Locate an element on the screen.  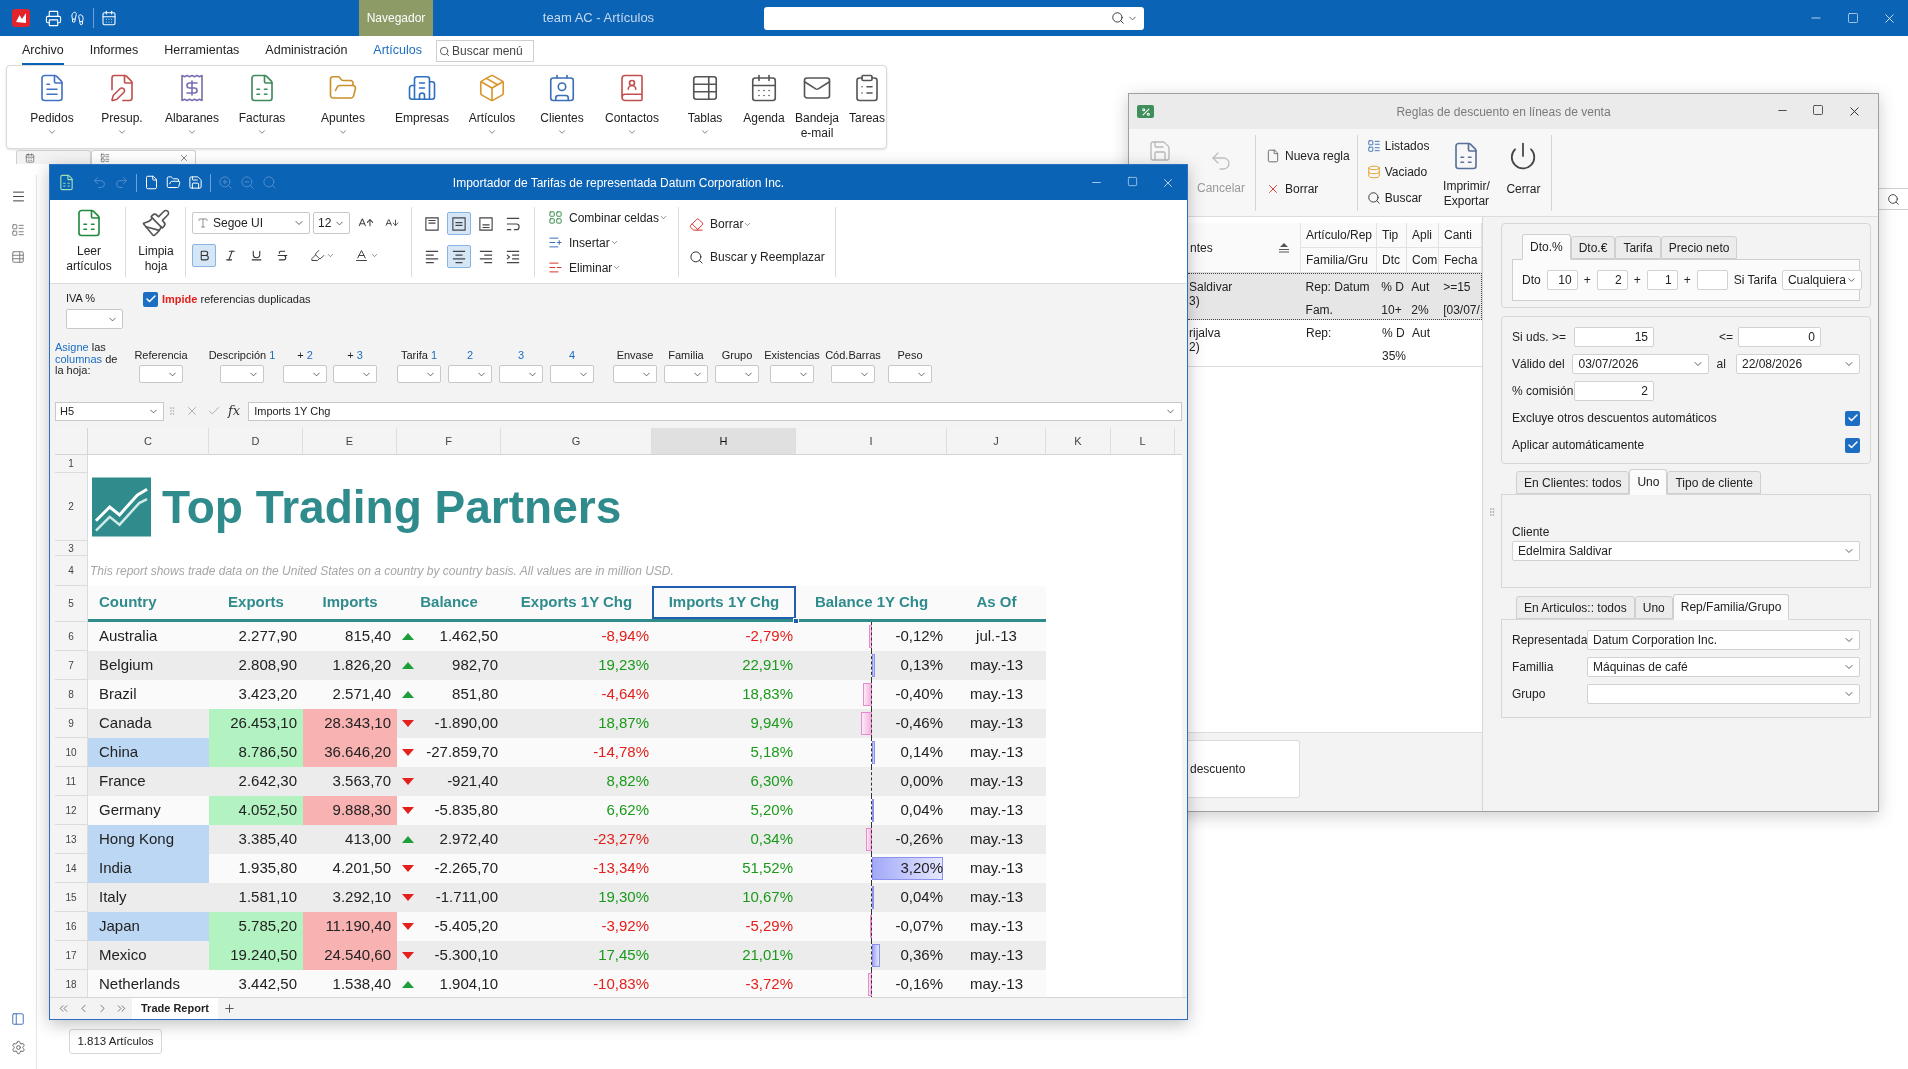
toolbar-button: Listados is located at coordinates (1398, 146).